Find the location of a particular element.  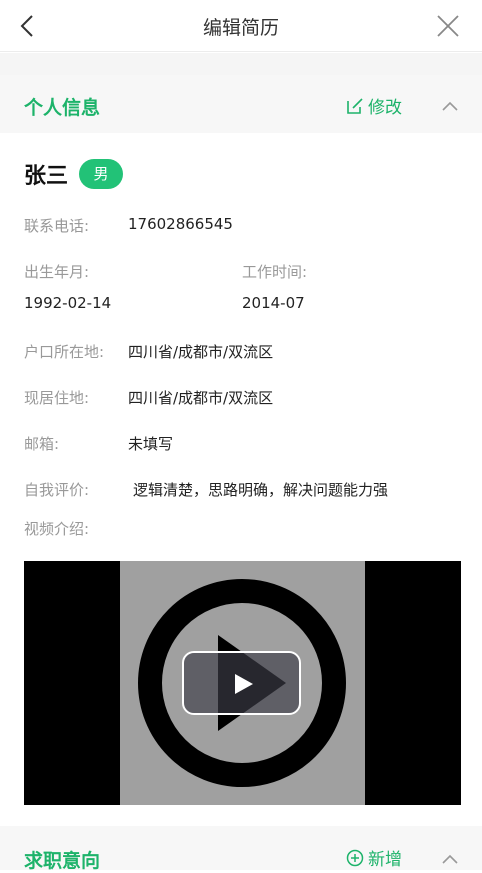

self-eval-label: 自我评价: is located at coordinates (57, 490).